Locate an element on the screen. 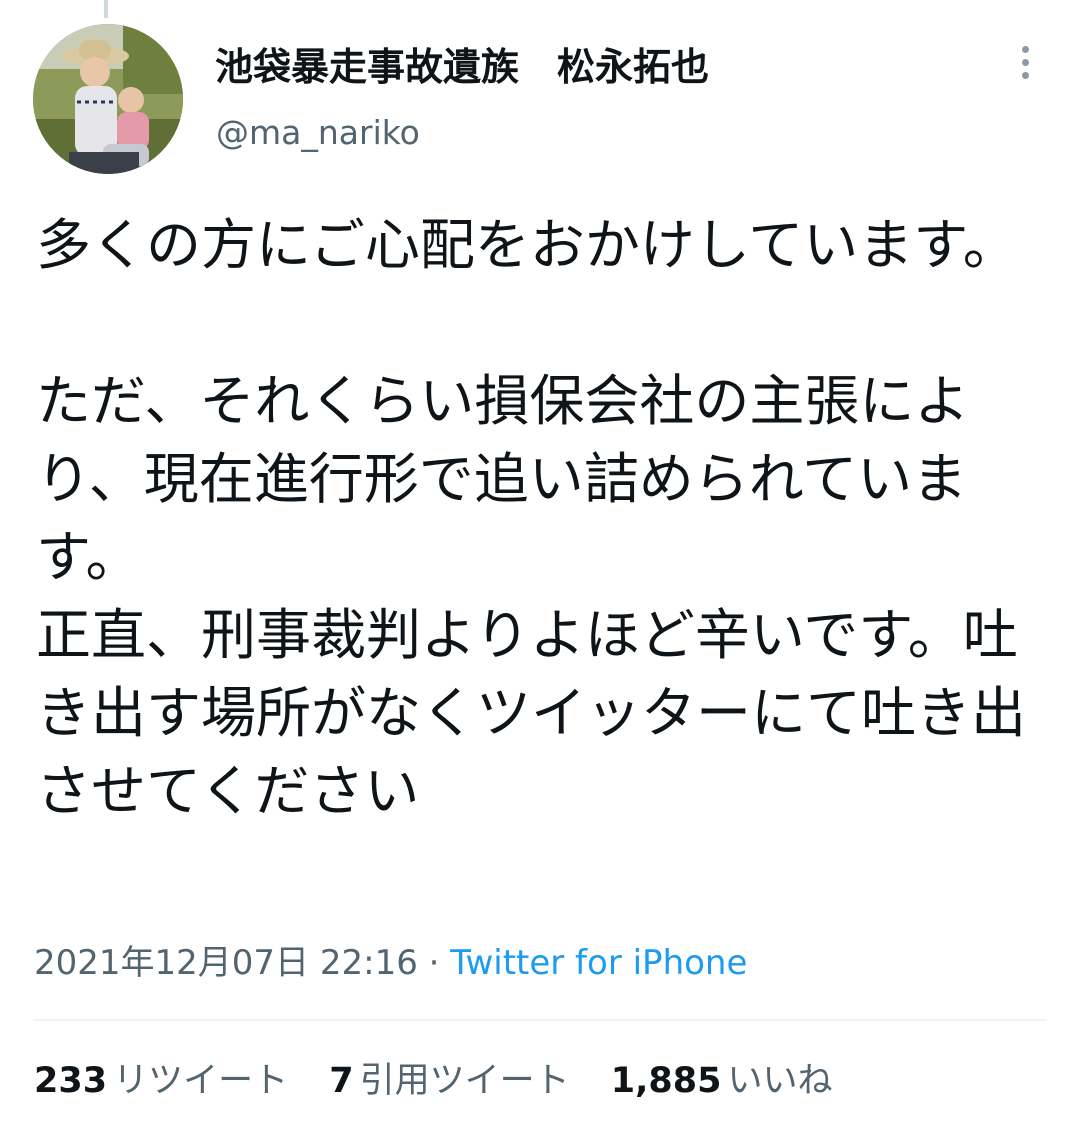  tweet-meta: 2021年12月07日 22:16 · Twitter for iPhone is located at coordinates (390, 963).